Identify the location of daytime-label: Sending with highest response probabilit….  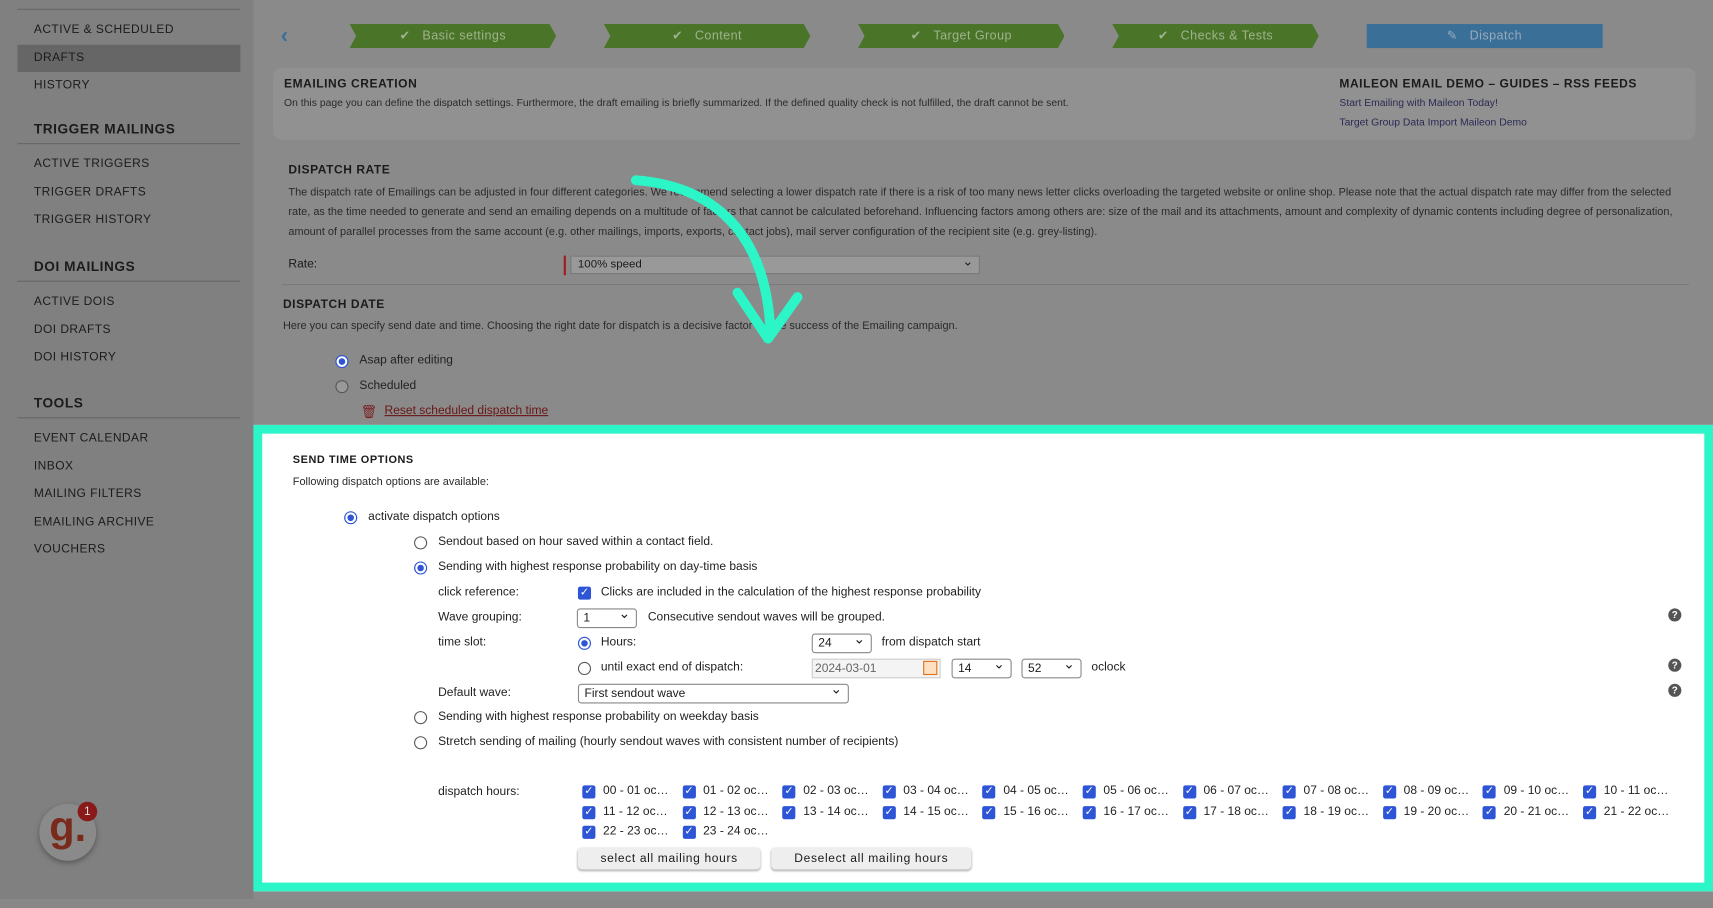
(598, 567).